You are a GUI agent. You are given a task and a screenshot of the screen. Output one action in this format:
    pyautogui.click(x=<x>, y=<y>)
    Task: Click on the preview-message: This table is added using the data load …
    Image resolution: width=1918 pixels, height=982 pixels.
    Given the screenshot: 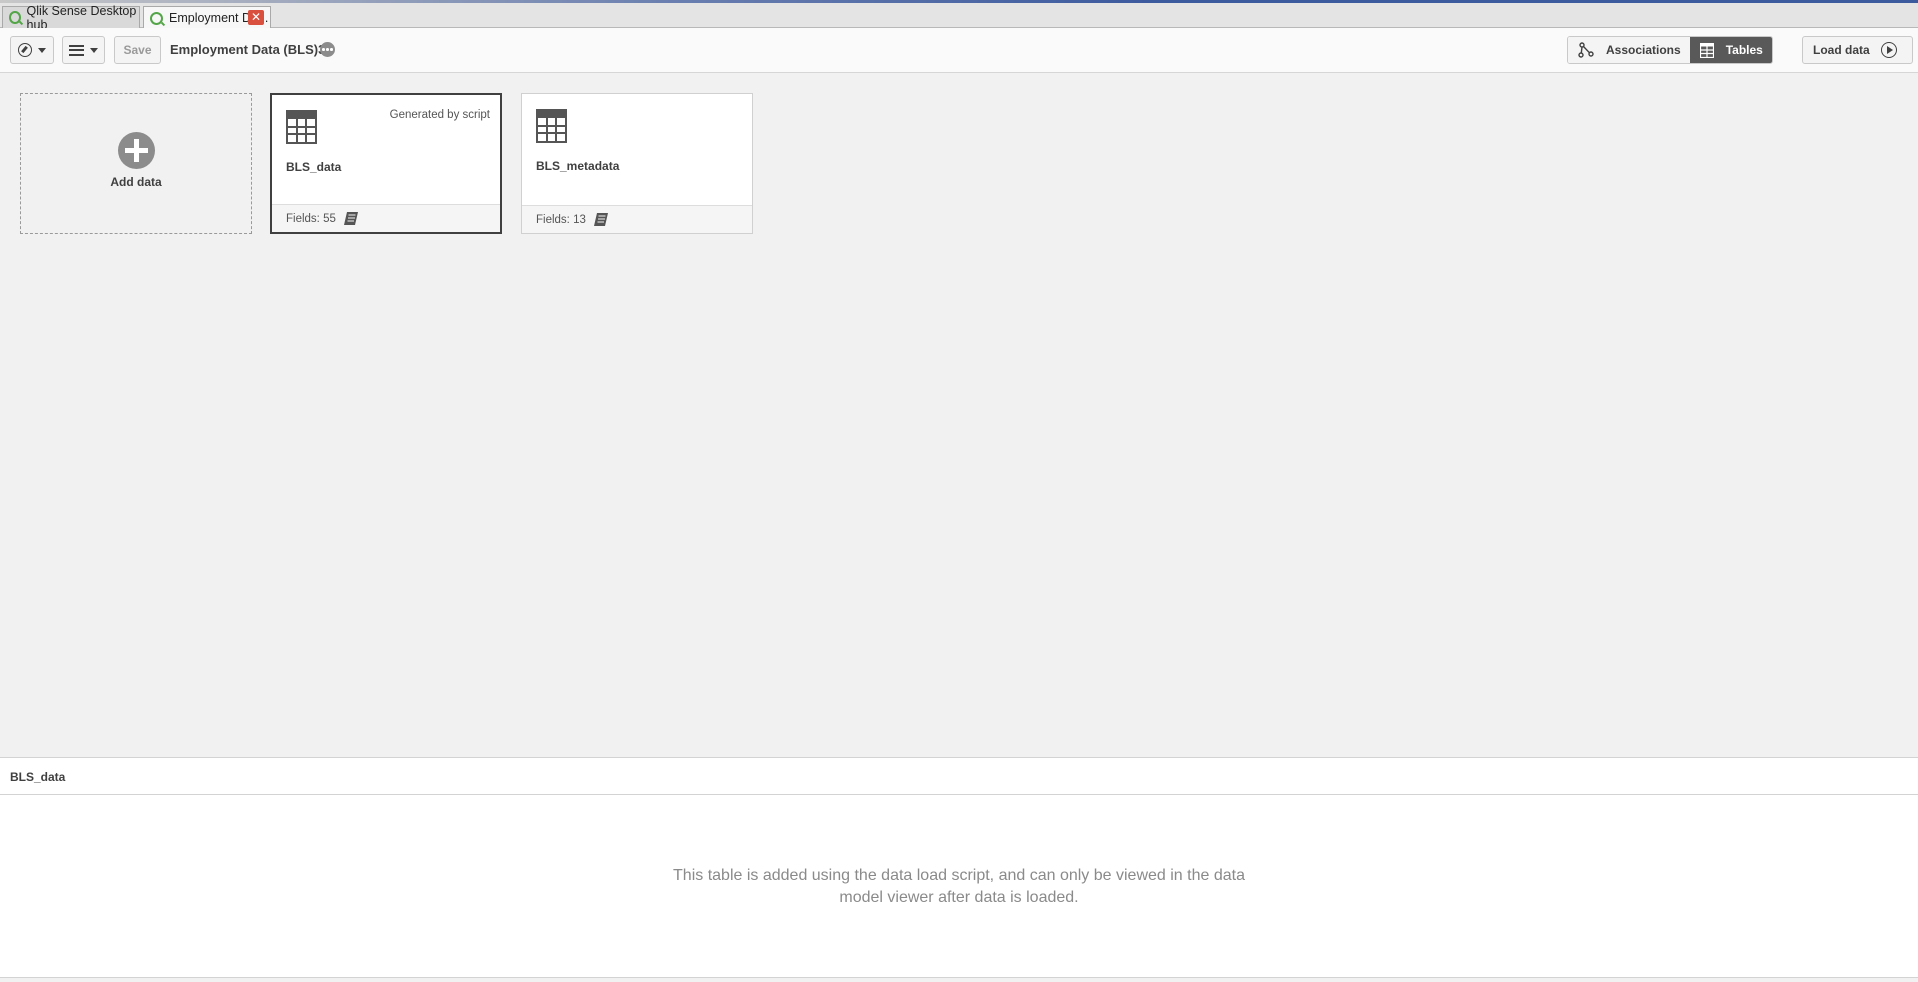 What is the action you would take?
    pyautogui.click(x=959, y=887)
    